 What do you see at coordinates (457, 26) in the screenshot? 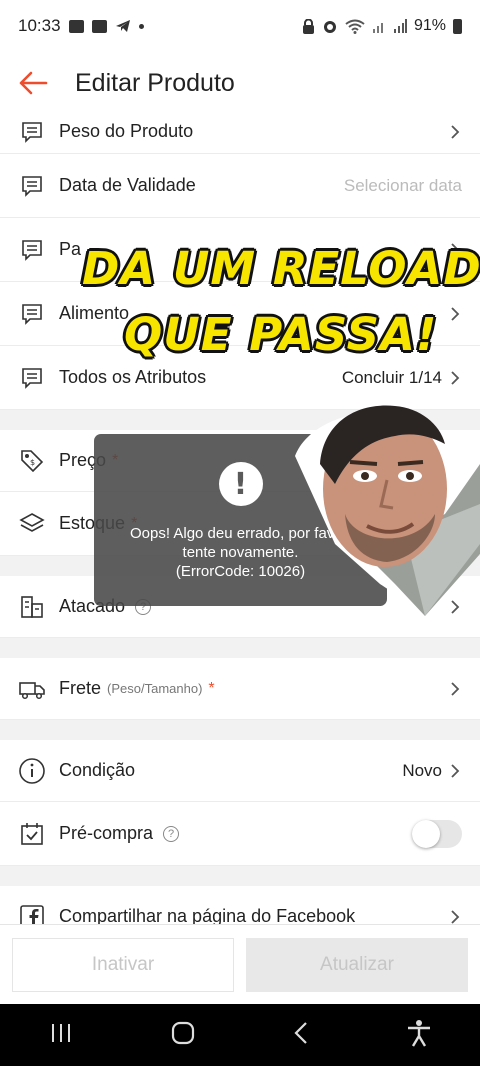
I see `battery-icon` at bounding box center [457, 26].